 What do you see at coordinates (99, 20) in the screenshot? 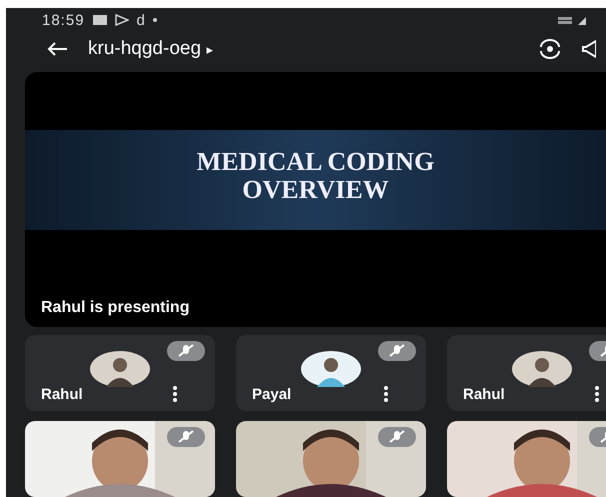
I see `image-icon` at bounding box center [99, 20].